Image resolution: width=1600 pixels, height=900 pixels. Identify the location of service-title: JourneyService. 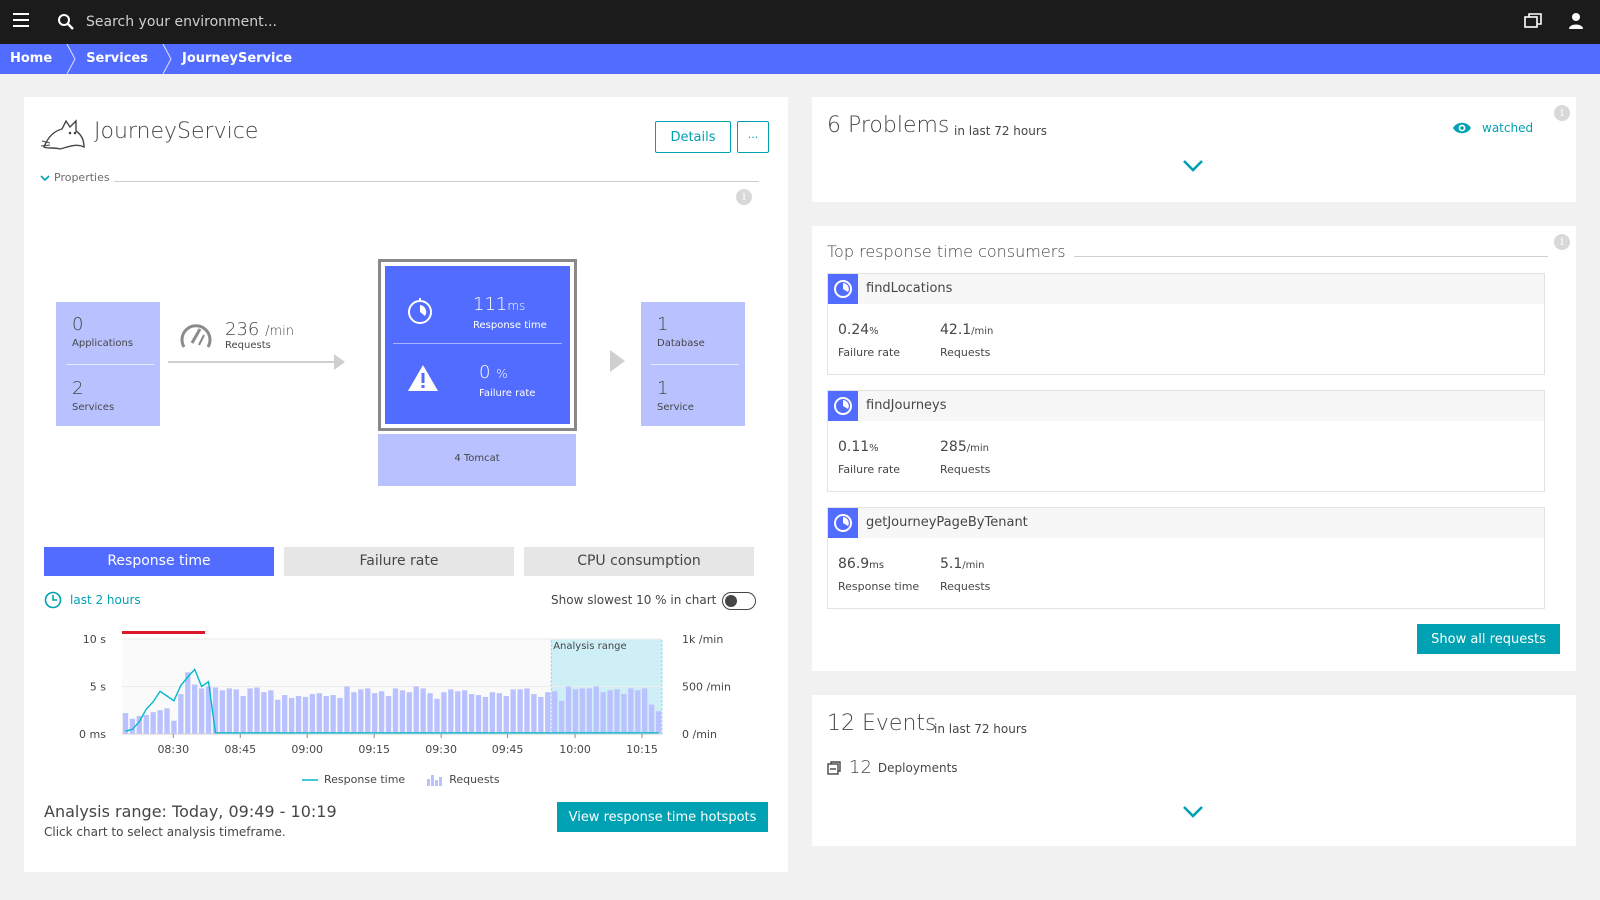
(176, 131).